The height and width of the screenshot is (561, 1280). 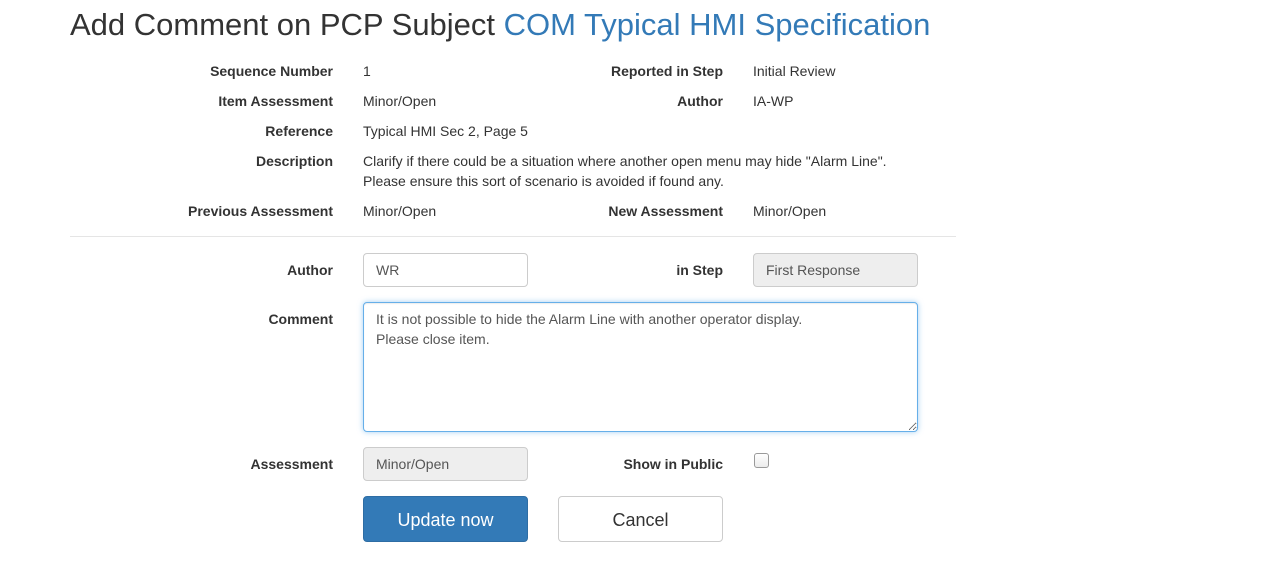 I want to click on reference-label: Reference, so click(x=299, y=131).